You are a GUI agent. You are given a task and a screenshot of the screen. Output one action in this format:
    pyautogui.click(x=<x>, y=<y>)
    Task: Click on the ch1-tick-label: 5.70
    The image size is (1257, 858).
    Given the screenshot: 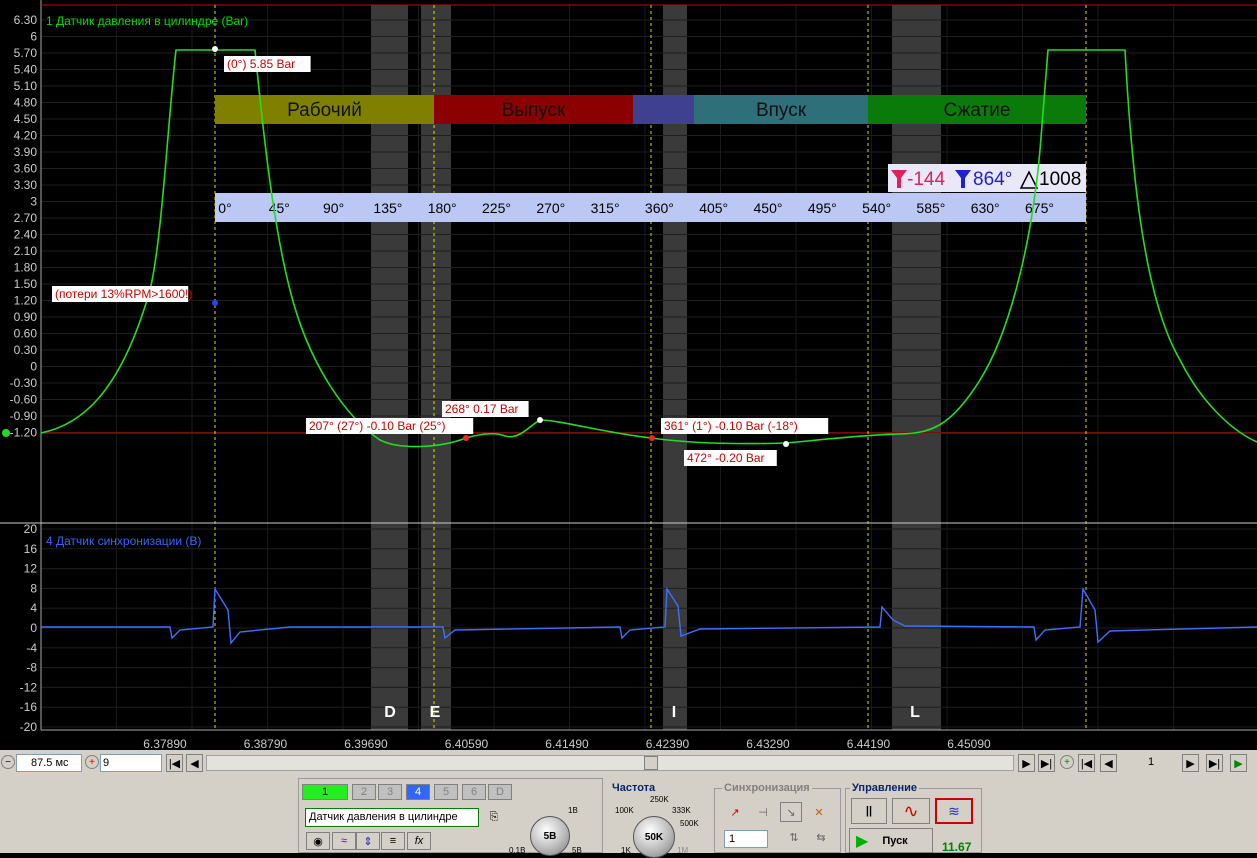 What is the action you would take?
    pyautogui.click(x=26, y=53)
    